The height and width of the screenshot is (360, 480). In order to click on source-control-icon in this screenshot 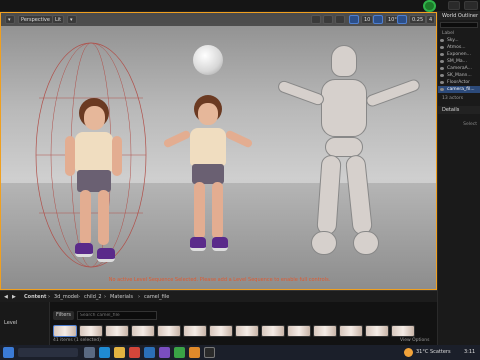, I will do `click(429, 6)`.